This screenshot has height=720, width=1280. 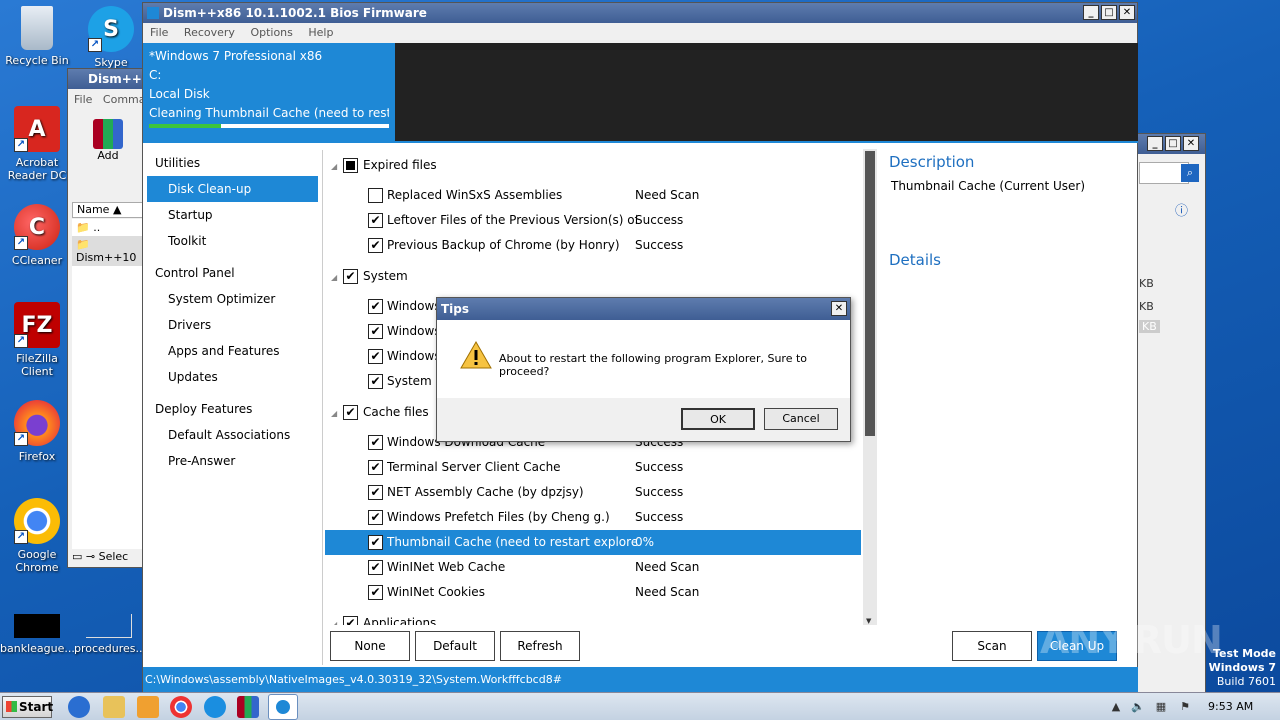 What do you see at coordinates (283, 707) in the screenshot?
I see `dism-taskbar-icon` at bounding box center [283, 707].